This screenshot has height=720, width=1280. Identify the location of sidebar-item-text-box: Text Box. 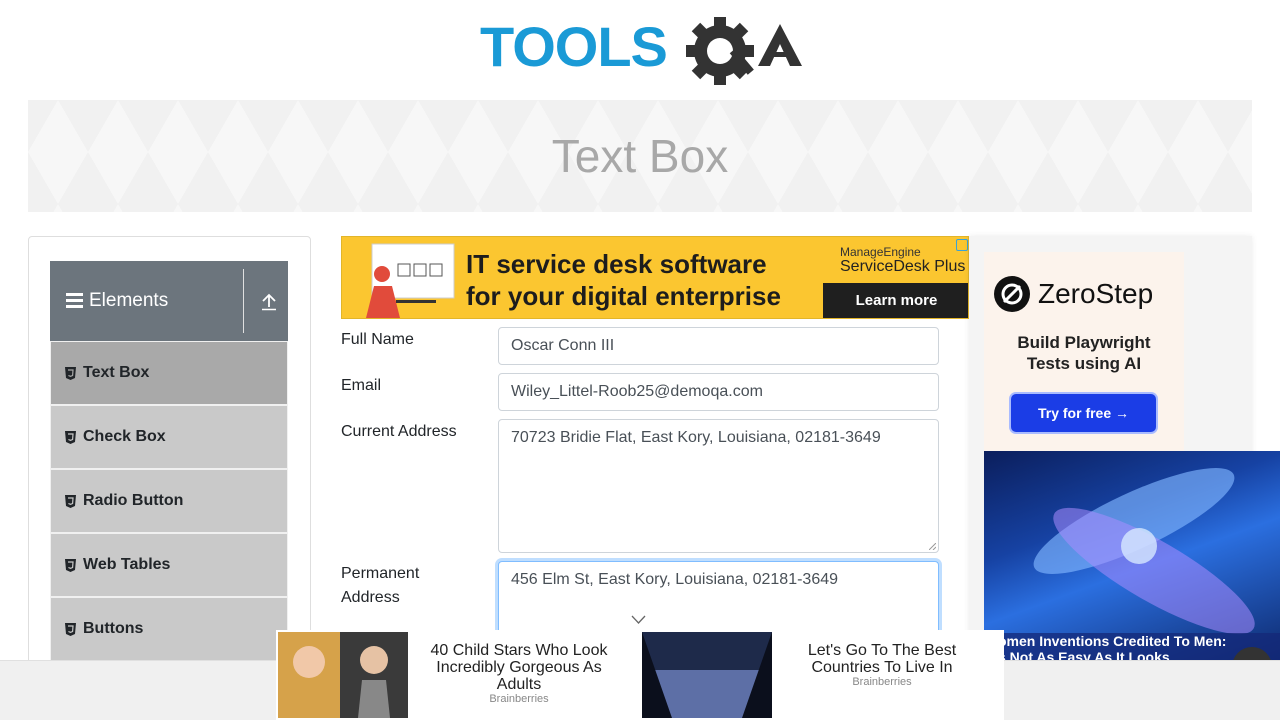
(169, 373).